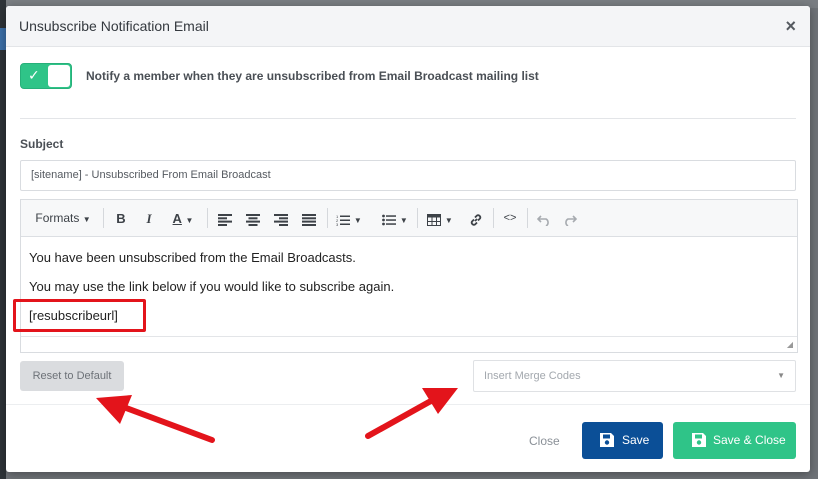 This screenshot has height=479, width=818. What do you see at coordinates (309, 218) in the screenshot?
I see `justify-icon` at bounding box center [309, 218].